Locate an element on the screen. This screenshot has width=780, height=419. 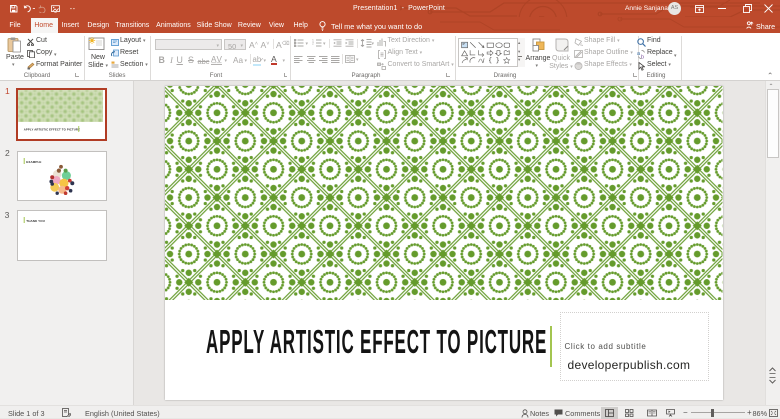
svg-text: THANK YOU is located at coordinates (35, 221).